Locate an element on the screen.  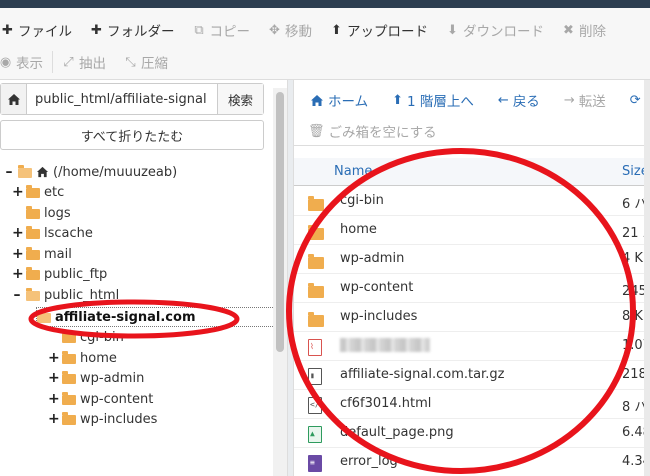
top-header-bar is located at coordinates (325, 4).